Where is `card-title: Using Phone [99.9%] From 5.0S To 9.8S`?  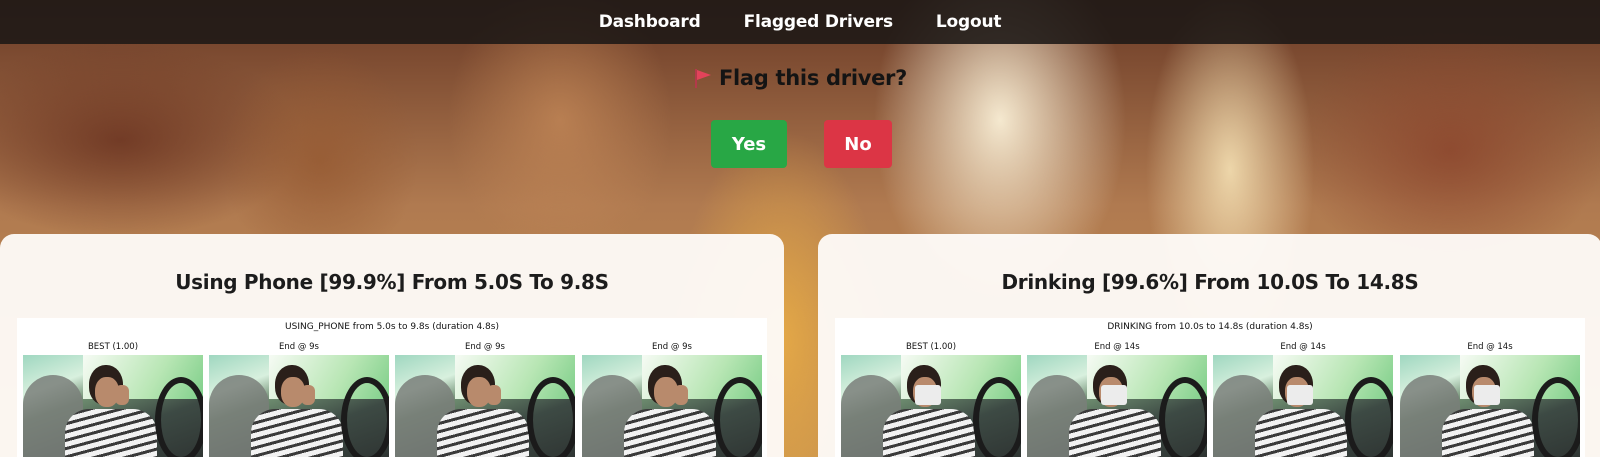
card-title: Using Phone [99.9%] From 5.0S To 9.8S is located at coordinates (392, 282).